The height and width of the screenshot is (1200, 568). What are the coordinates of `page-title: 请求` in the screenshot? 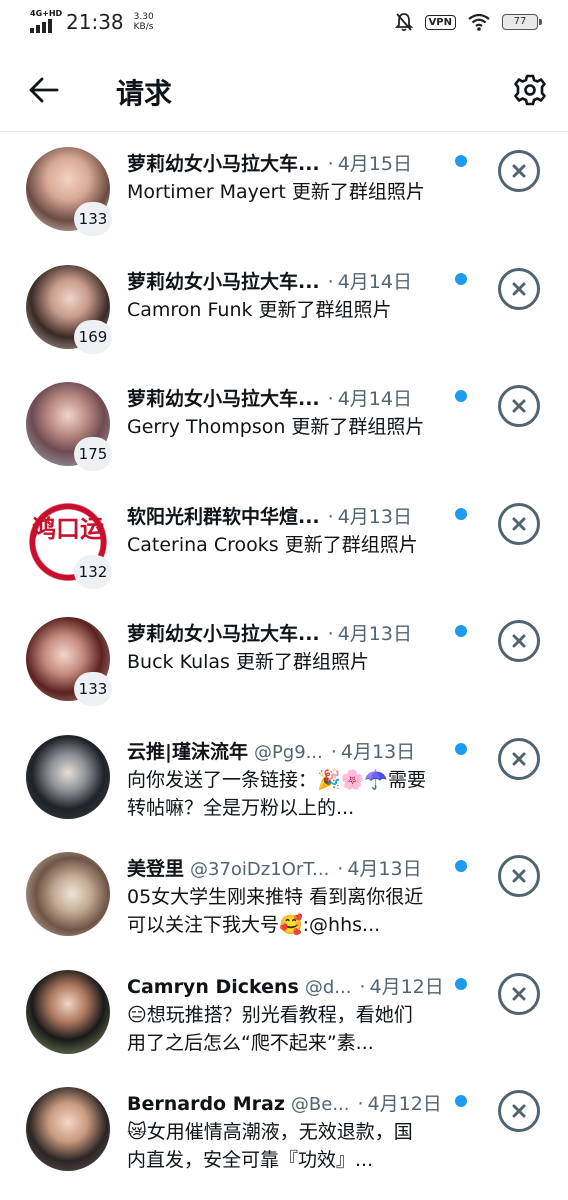 It's located at (144, 93).